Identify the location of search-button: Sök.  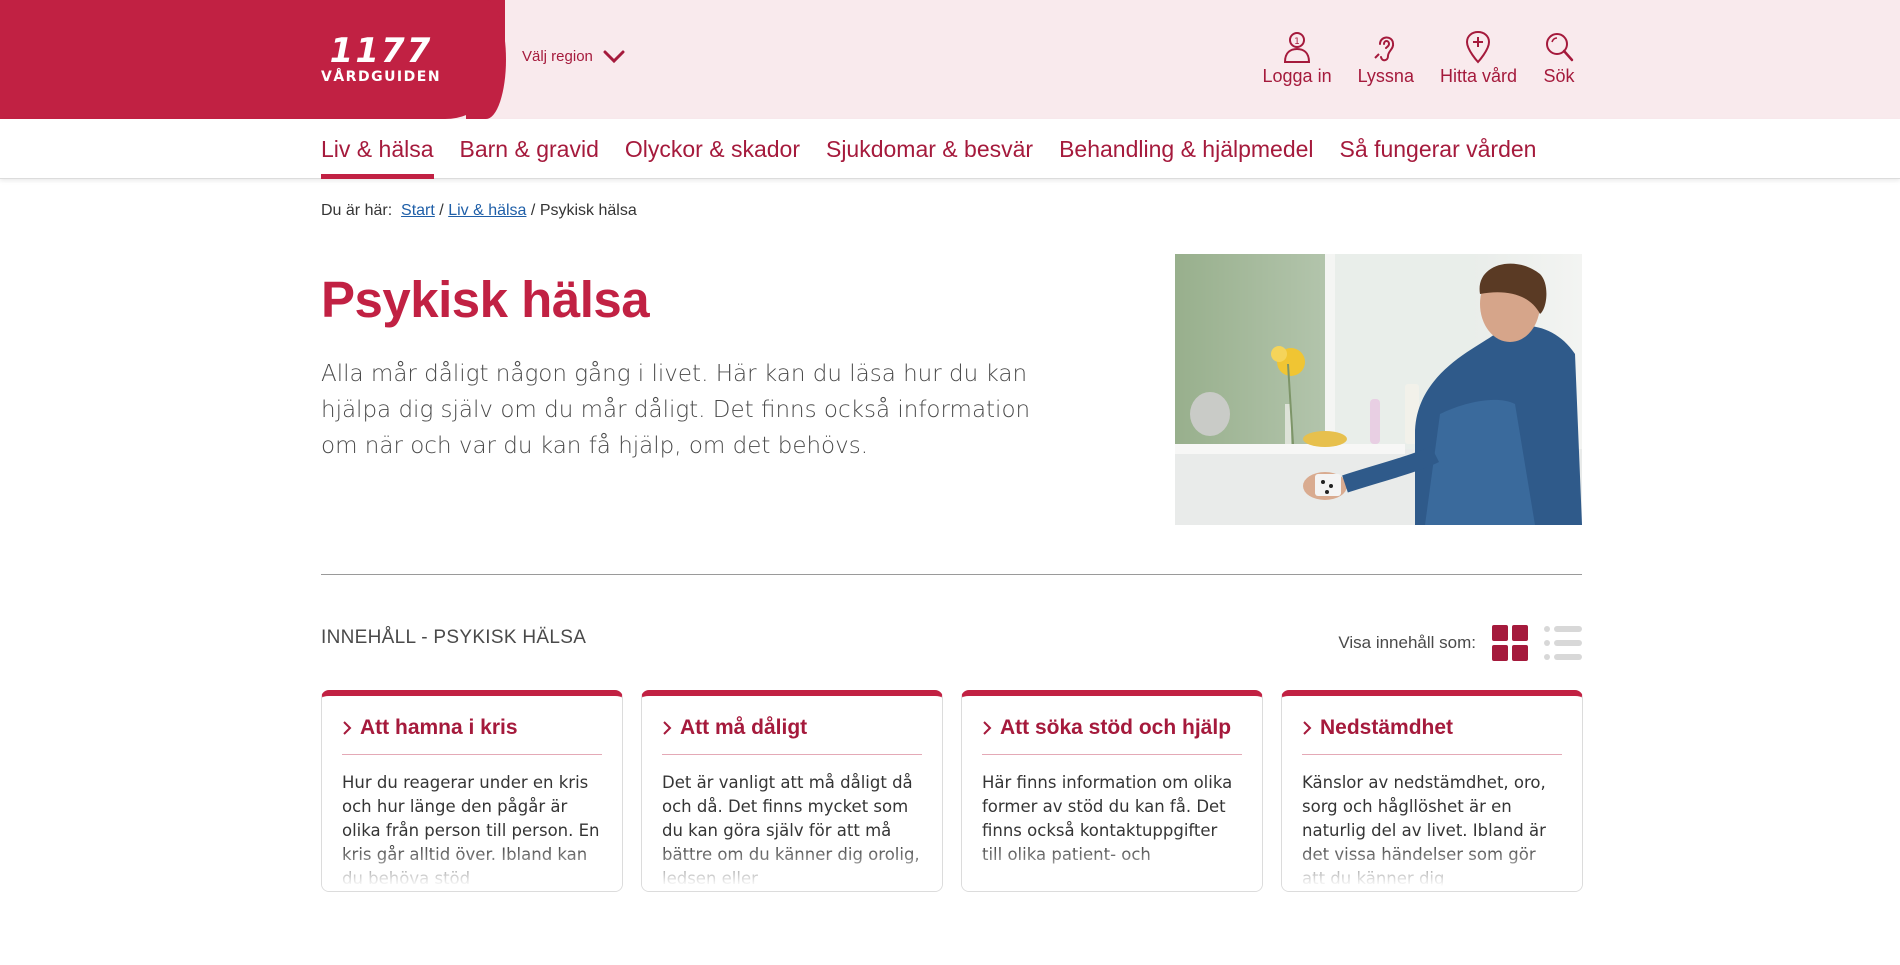
(1559, 58).